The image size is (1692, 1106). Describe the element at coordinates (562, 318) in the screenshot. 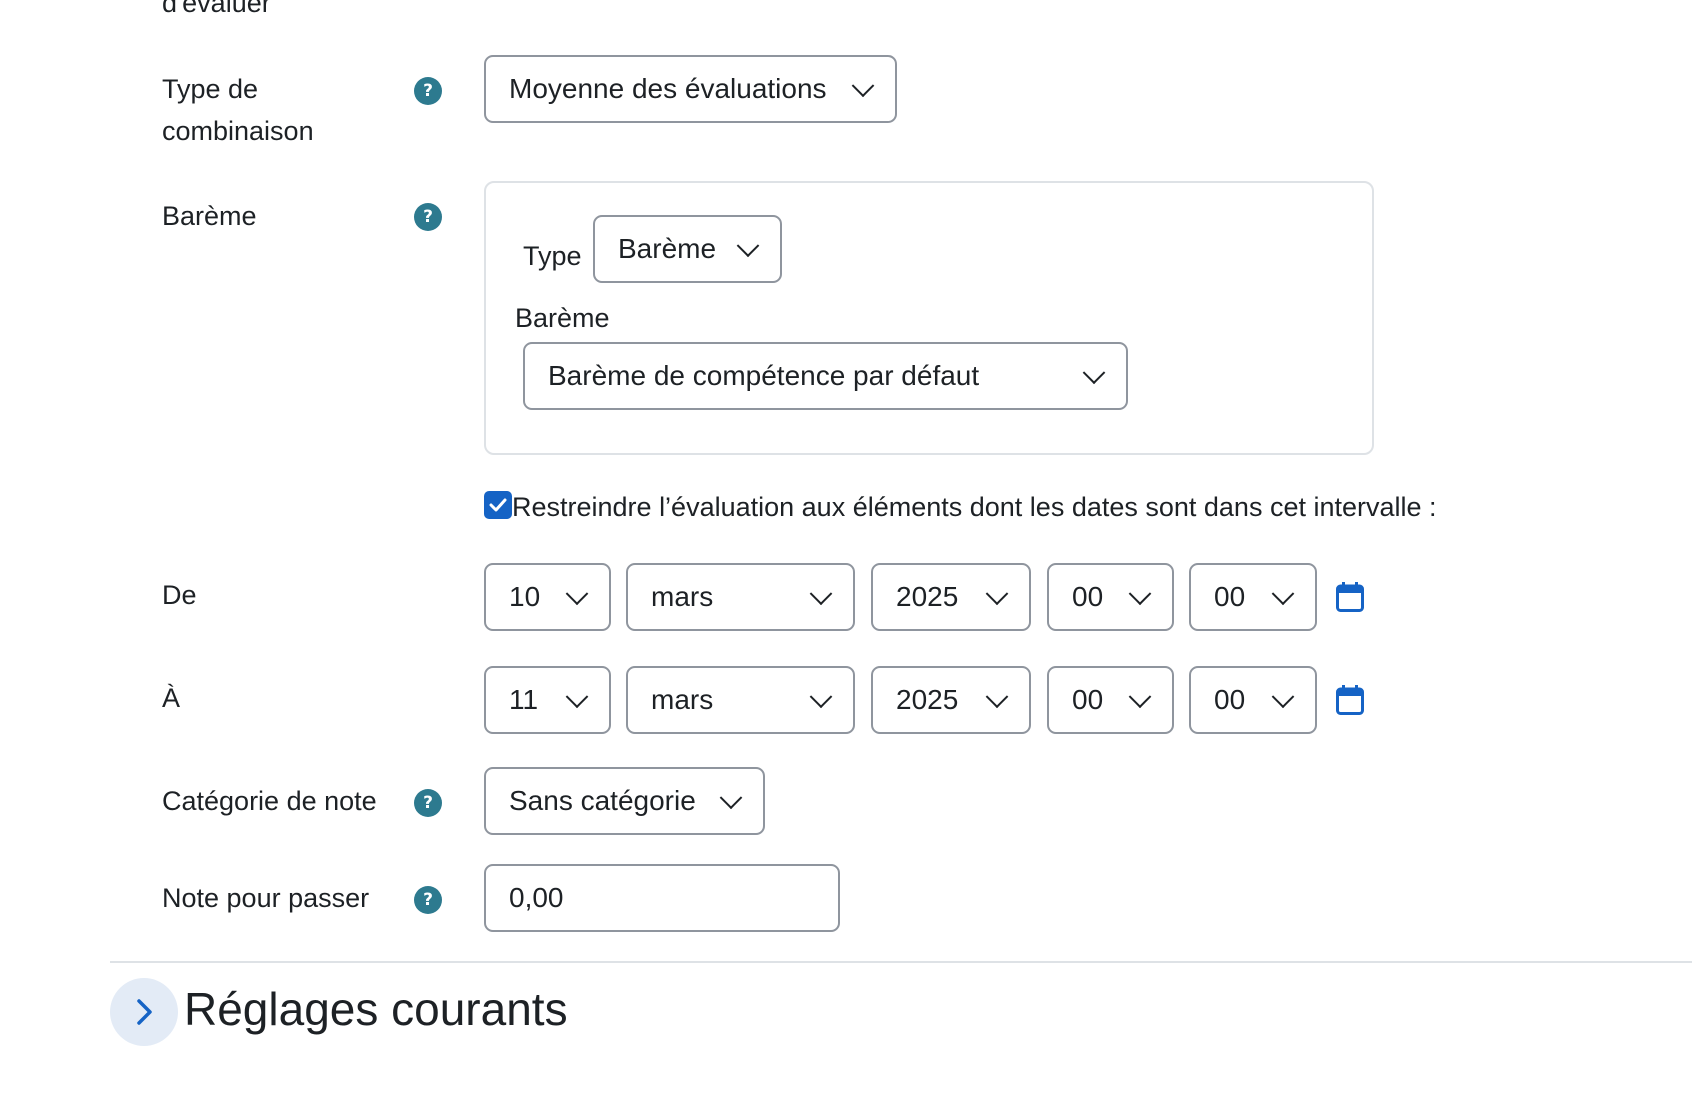

I see `scale-select-label: Barème` at that location.